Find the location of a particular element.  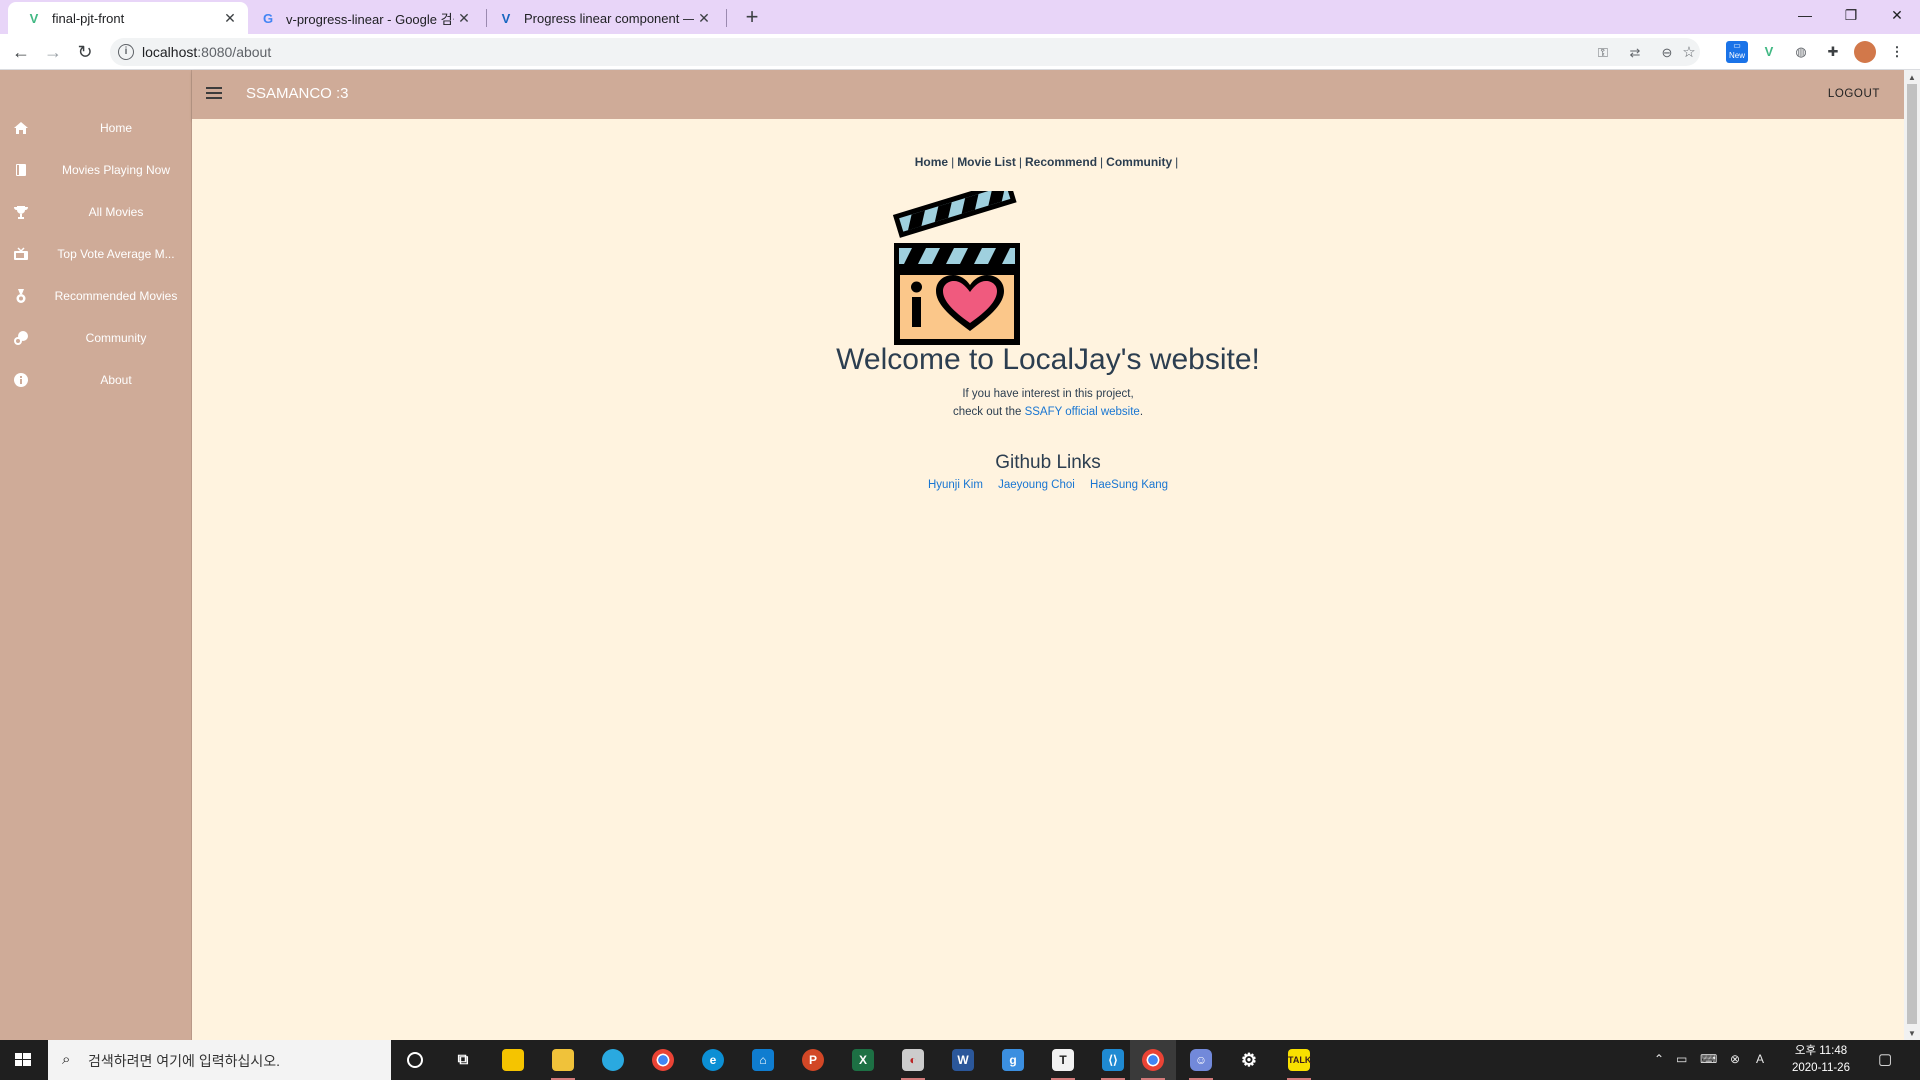

ssafy-official-link: SSAFY official website is located at coordinates (1082, 412).